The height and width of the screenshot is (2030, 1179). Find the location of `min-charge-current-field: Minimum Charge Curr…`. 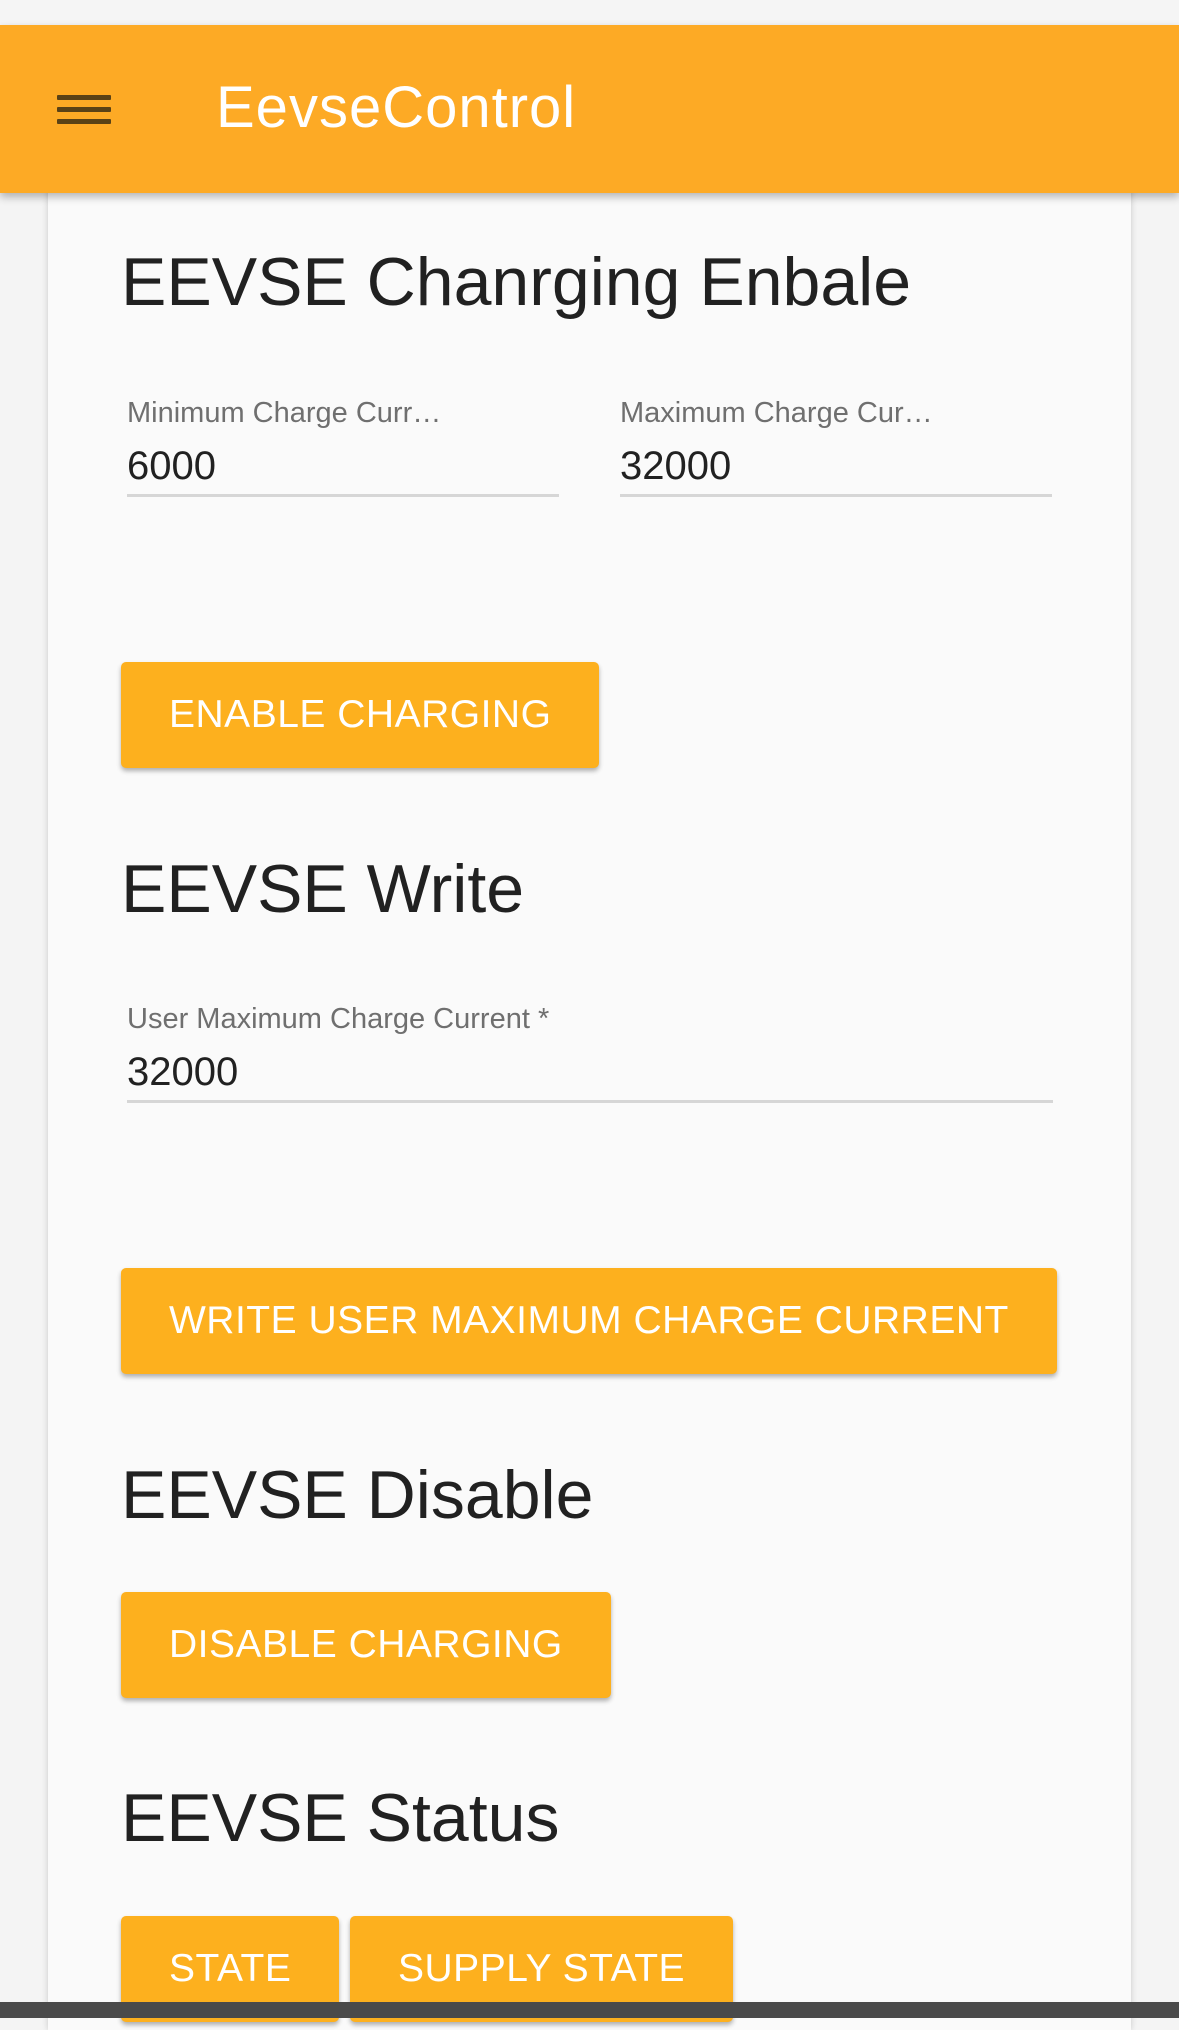

min-charge-current-field: Minimum Charge Curr… is located at coordinates (343, 448).